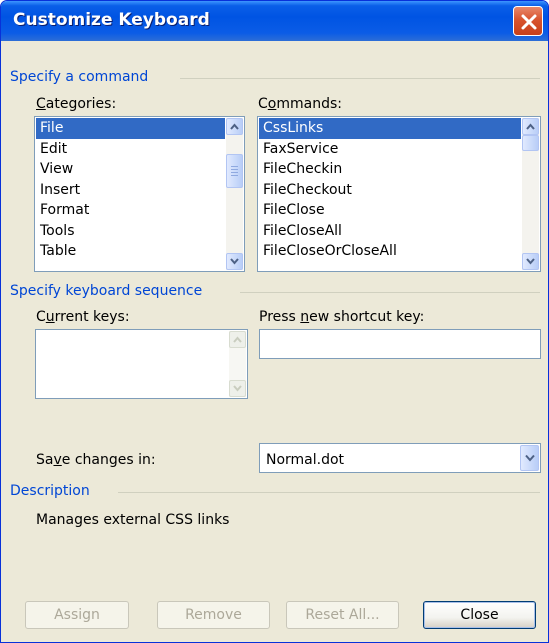 The image size is (549, 643). I want to click on remove-button: Remove, so click(213, 615).